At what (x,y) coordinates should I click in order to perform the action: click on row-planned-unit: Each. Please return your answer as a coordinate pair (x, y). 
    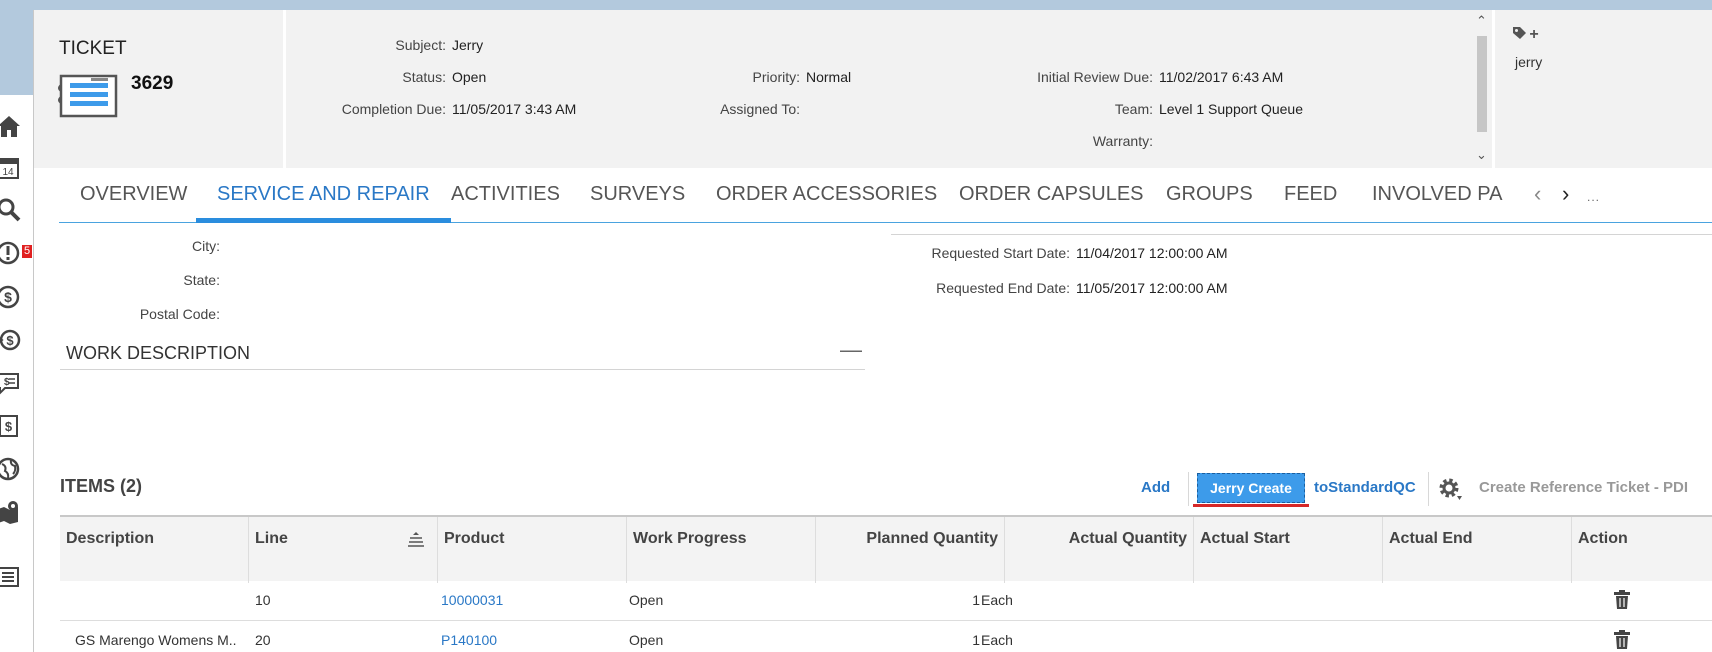
    Looking at the image, I should click on (997, 600).